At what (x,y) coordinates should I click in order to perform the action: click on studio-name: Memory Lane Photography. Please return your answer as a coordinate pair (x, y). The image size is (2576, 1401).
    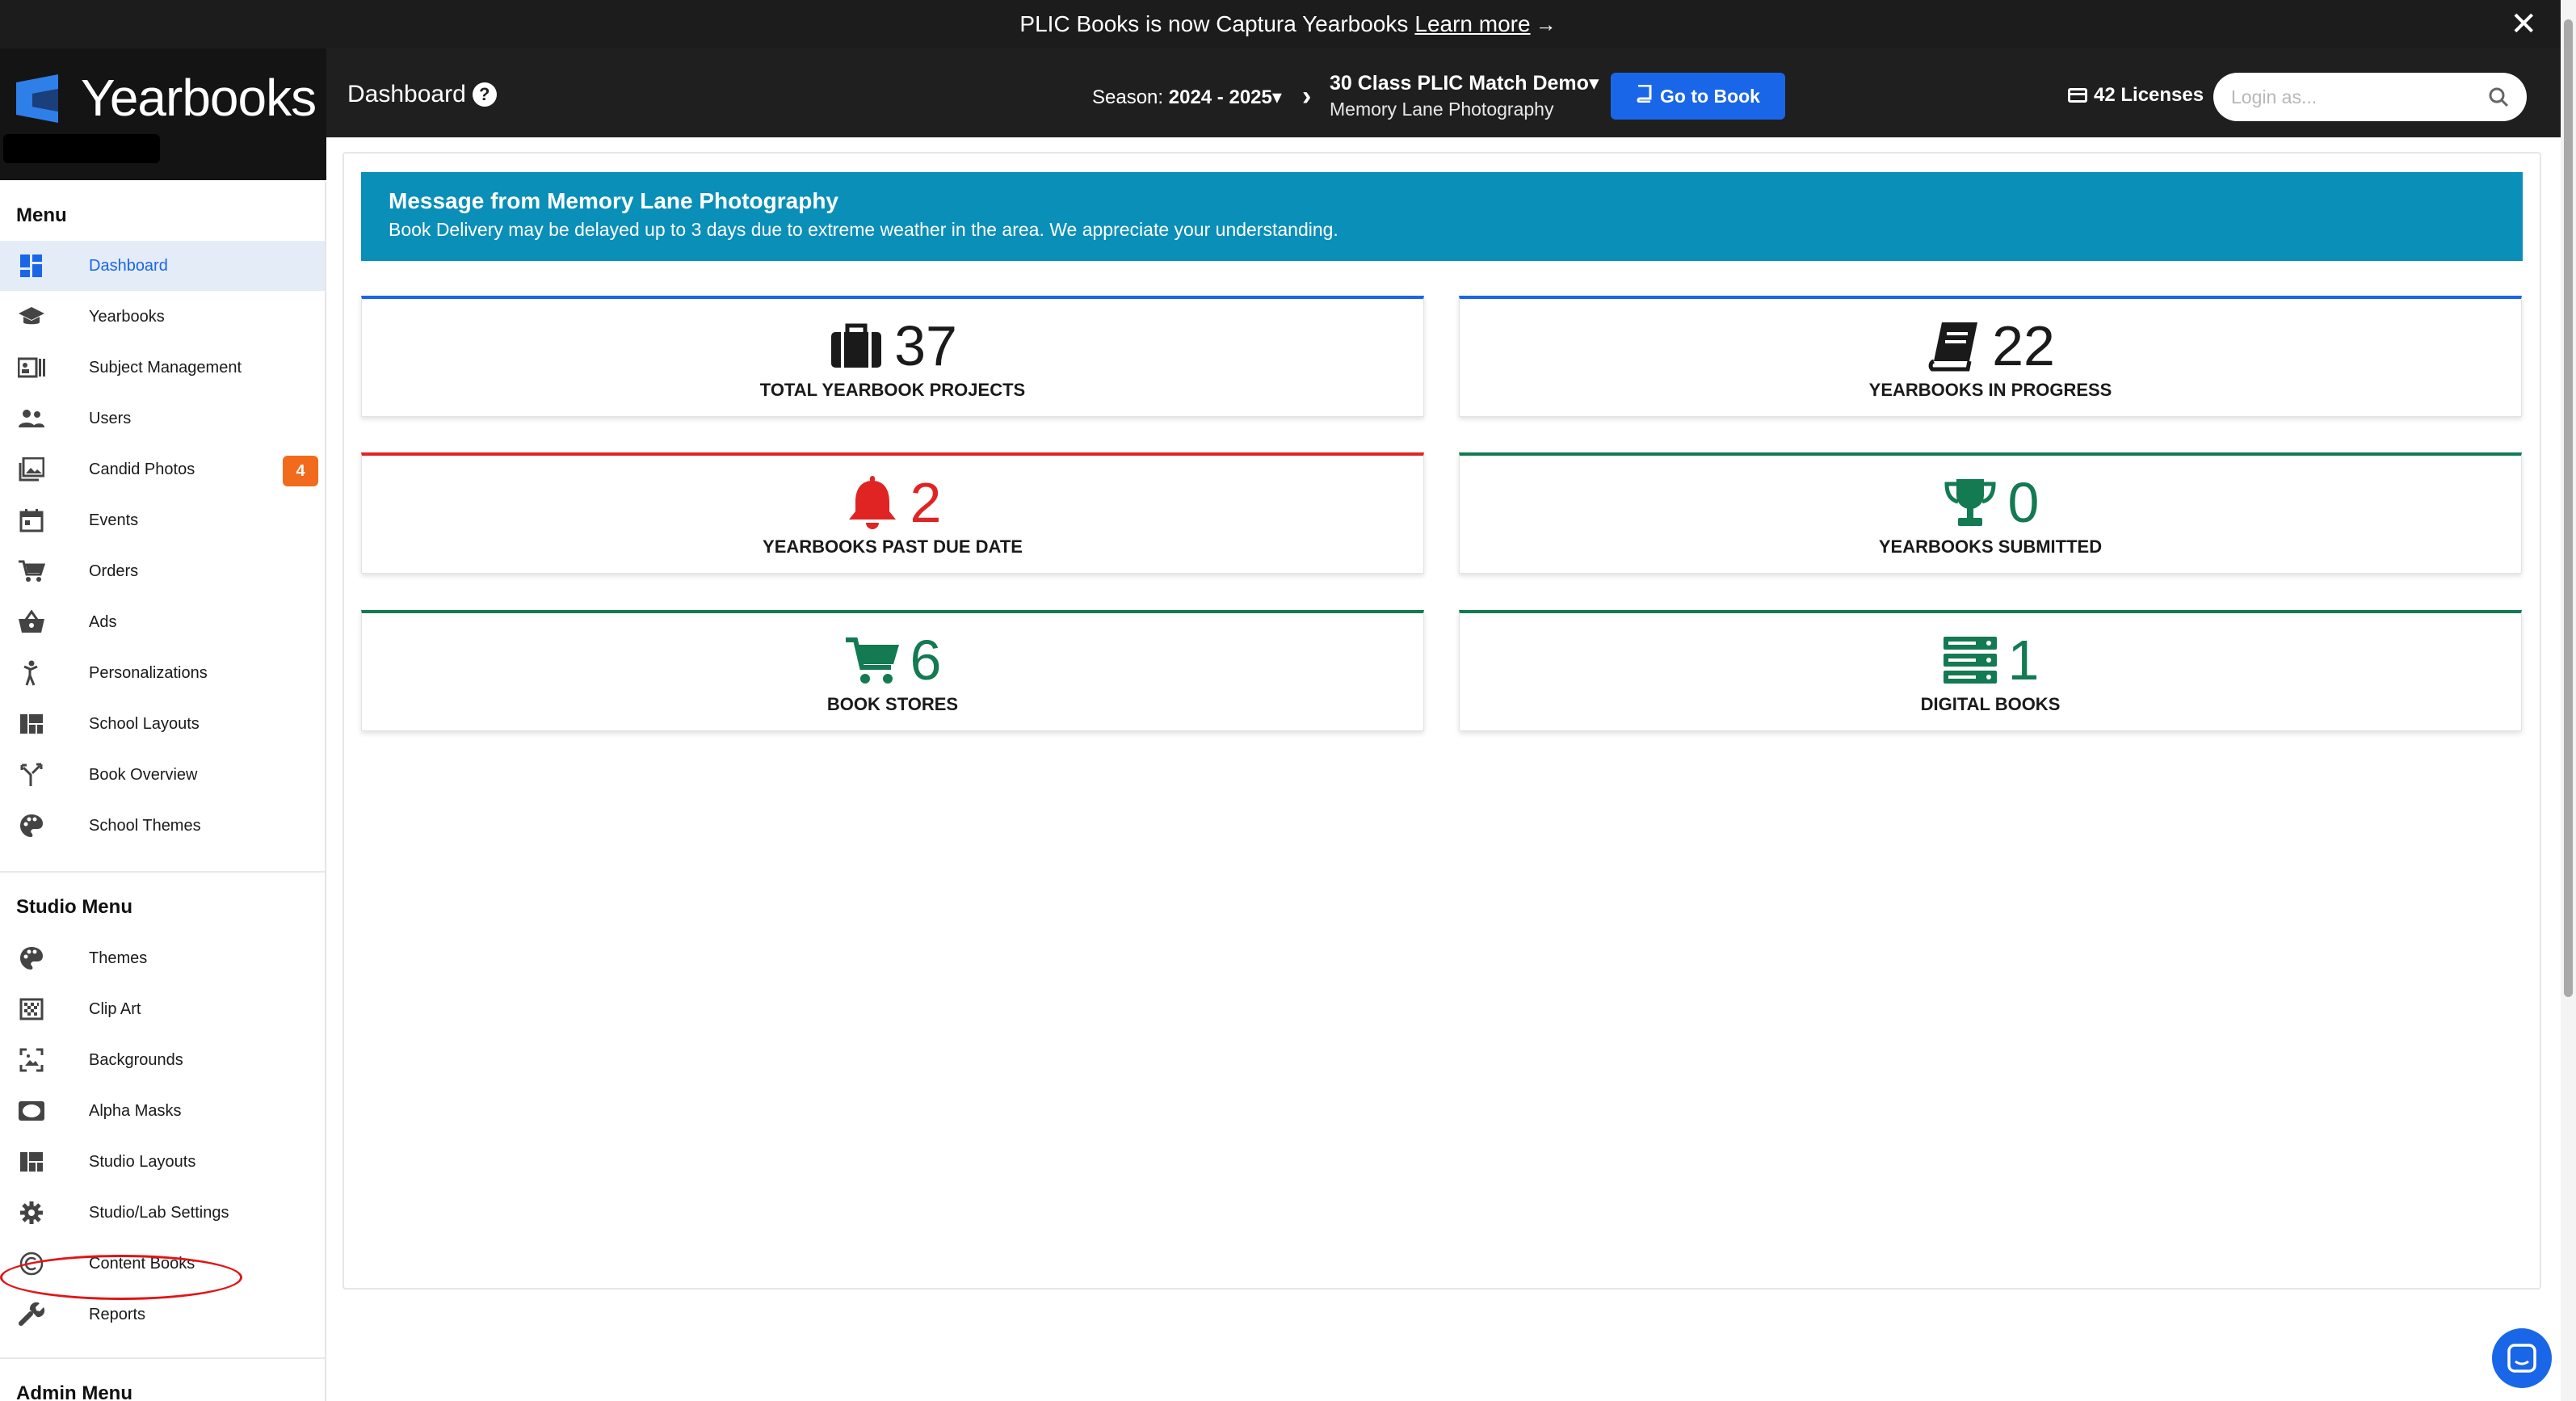
    Looking at the image, I should click on (1442, 109).